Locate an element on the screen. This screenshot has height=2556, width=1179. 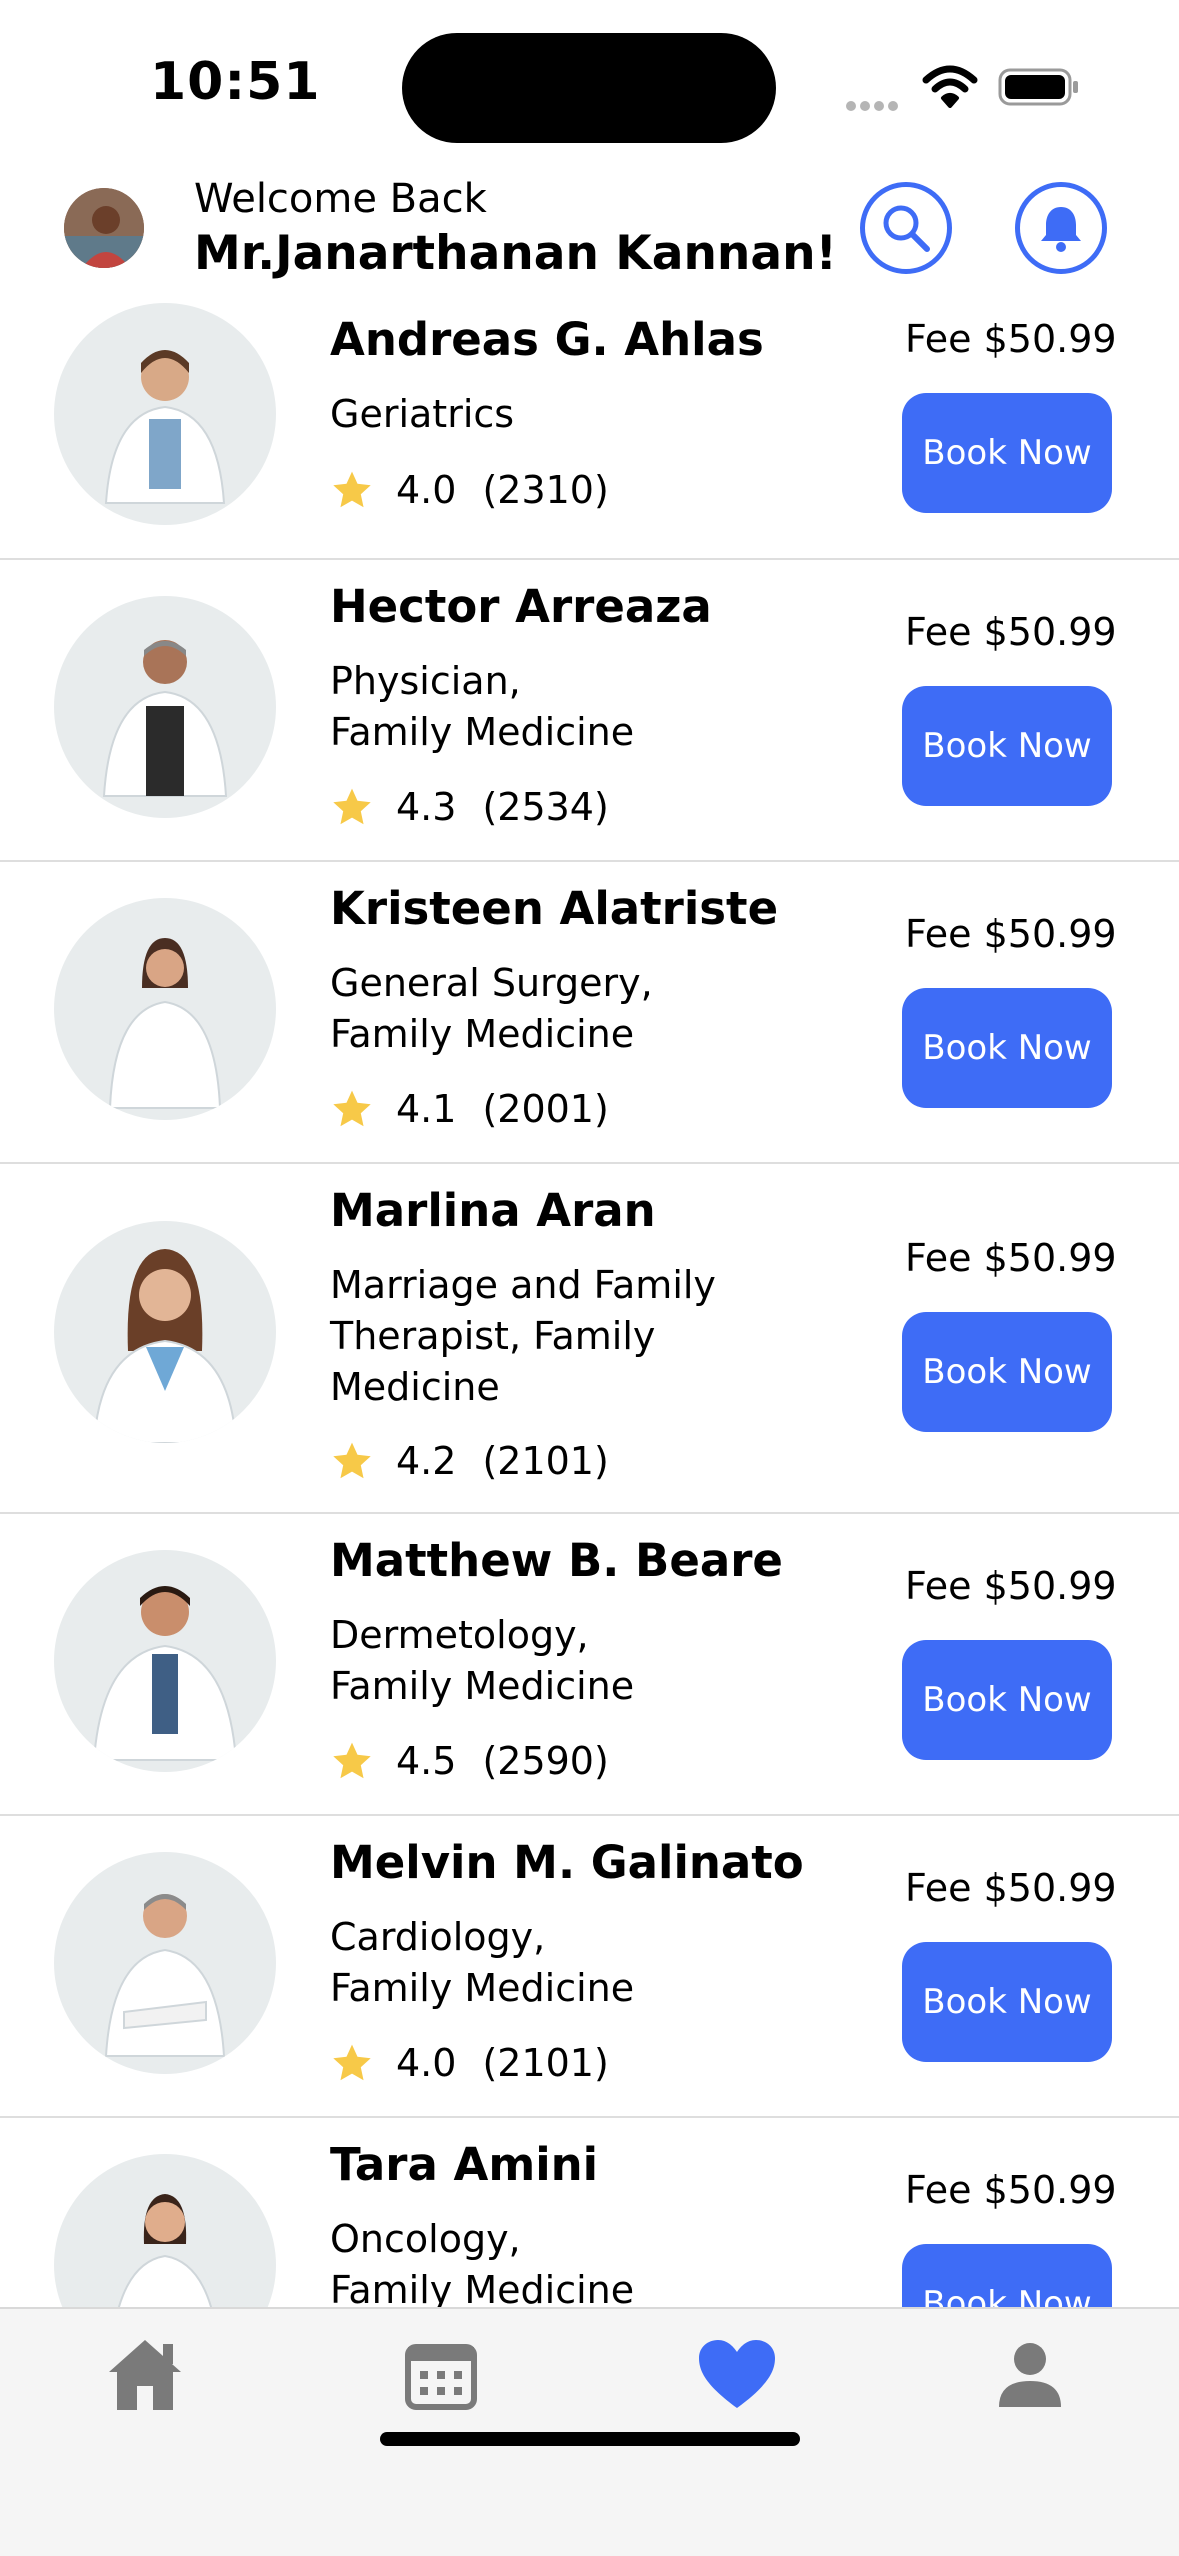
review-count: (2534) is located at coordinates (545, 807).